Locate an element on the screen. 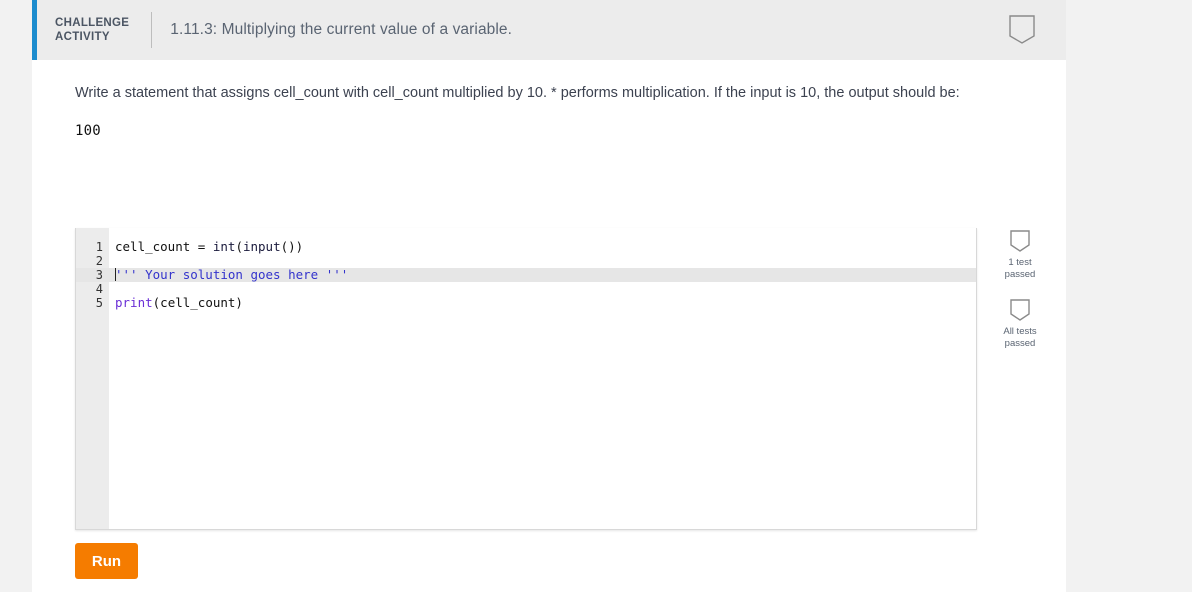  code-token: cell_count is located at coordinates (156, 246).